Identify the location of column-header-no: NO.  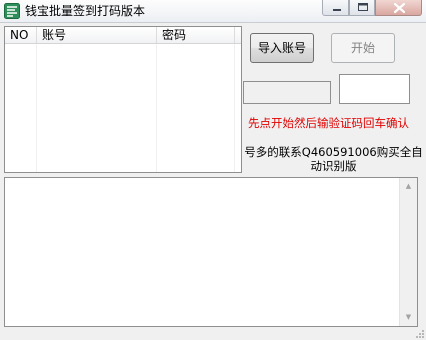
(21, 35).